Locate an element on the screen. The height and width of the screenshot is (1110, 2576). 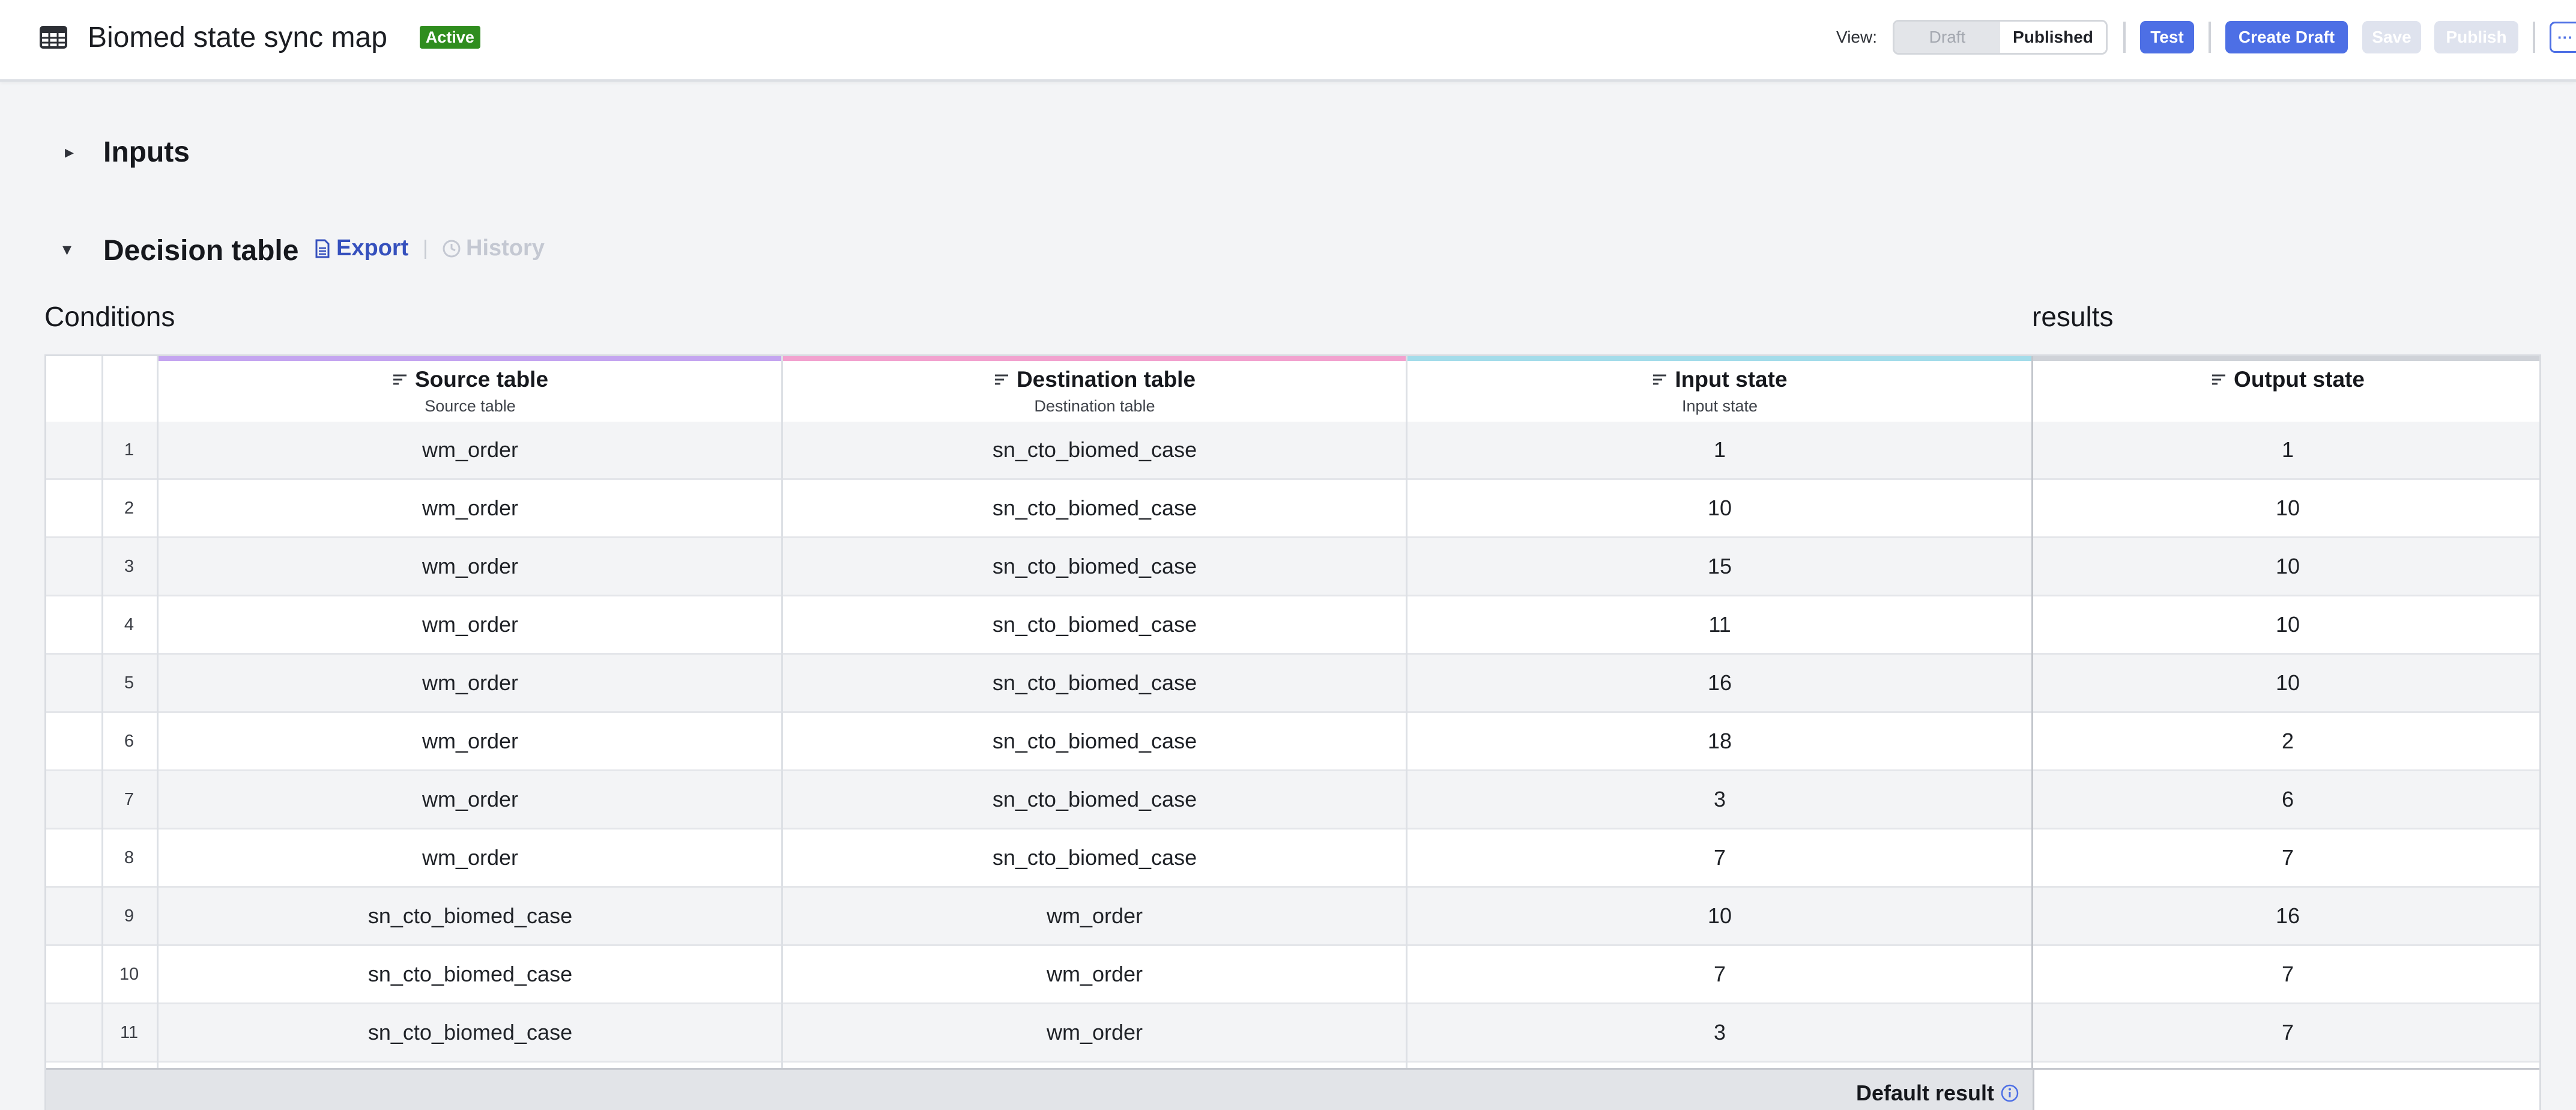
publish-button: Publish is located at coordinates (2476, 37).